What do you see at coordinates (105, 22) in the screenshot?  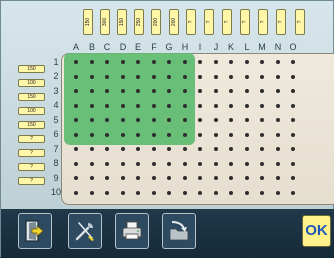 I see `column-tag: 300` at bounding box center [105, 22].